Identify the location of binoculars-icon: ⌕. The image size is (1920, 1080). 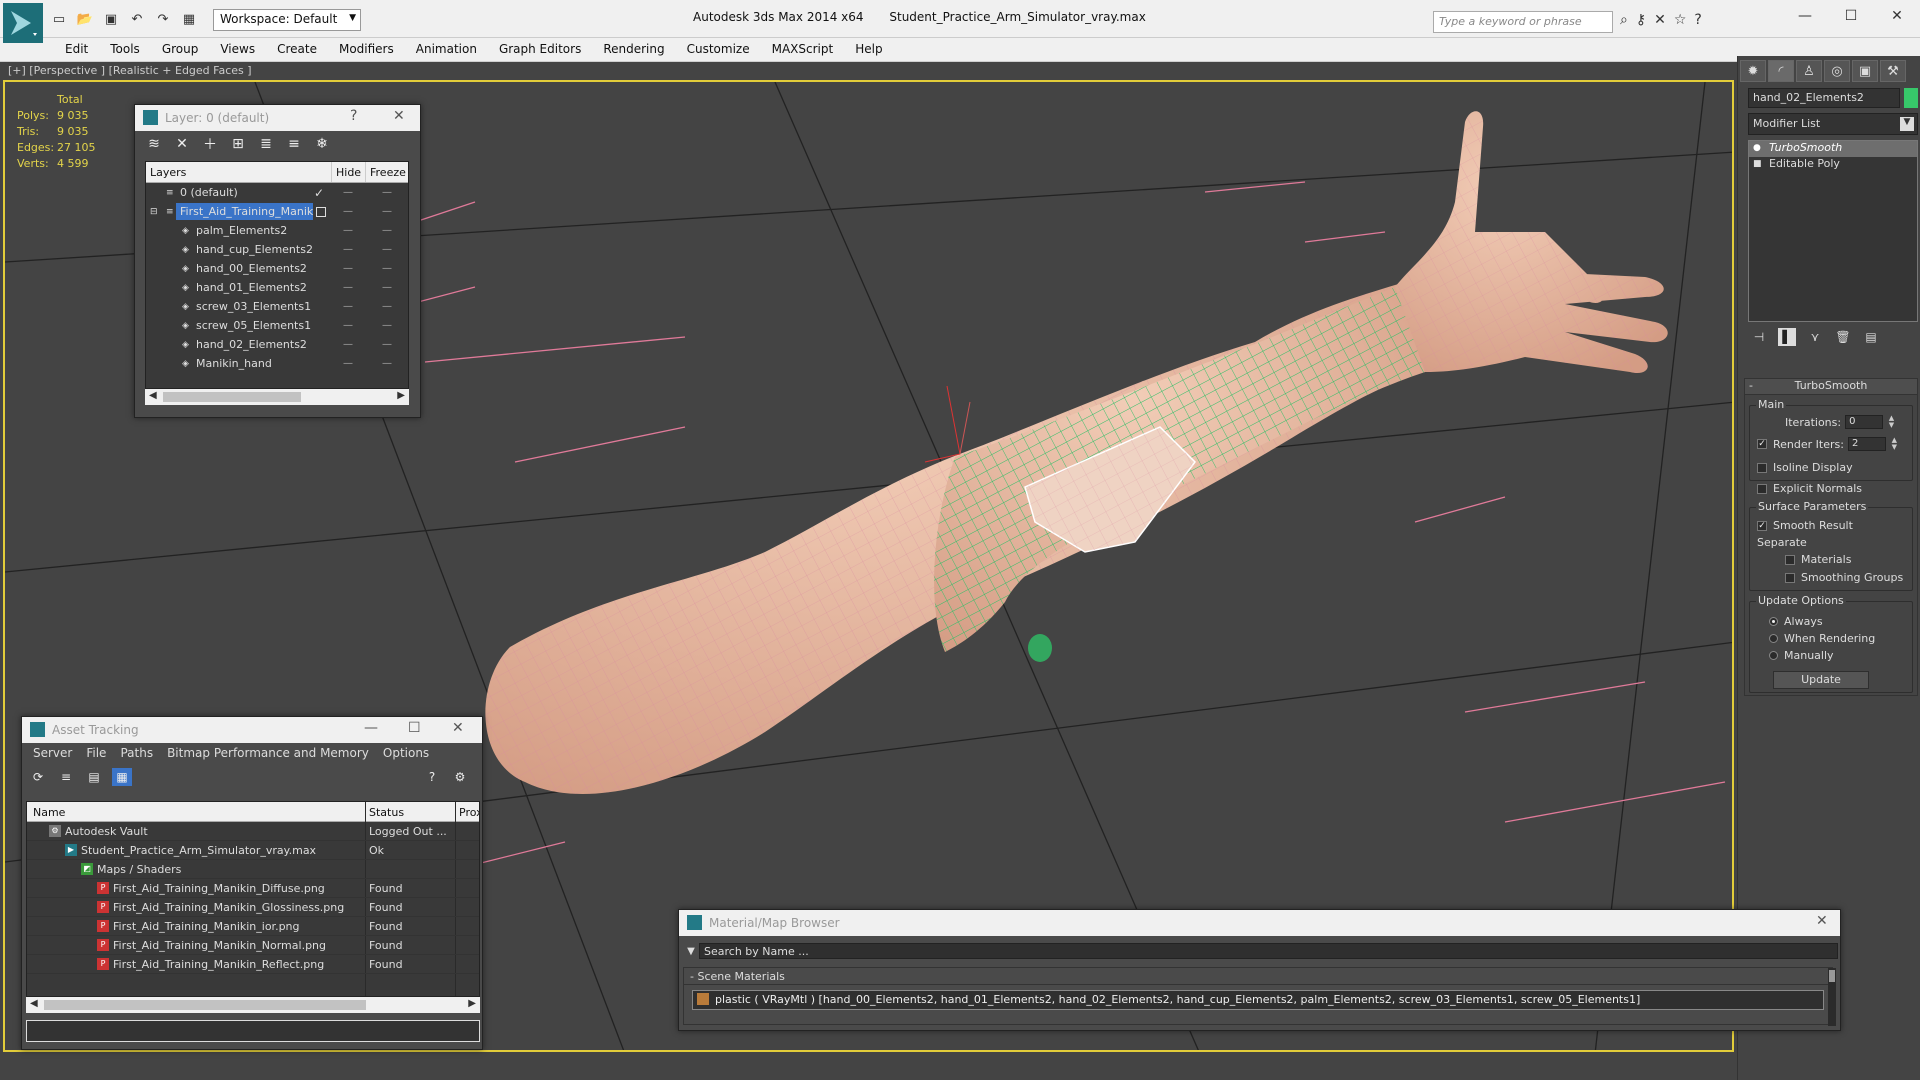
(1624, 20).